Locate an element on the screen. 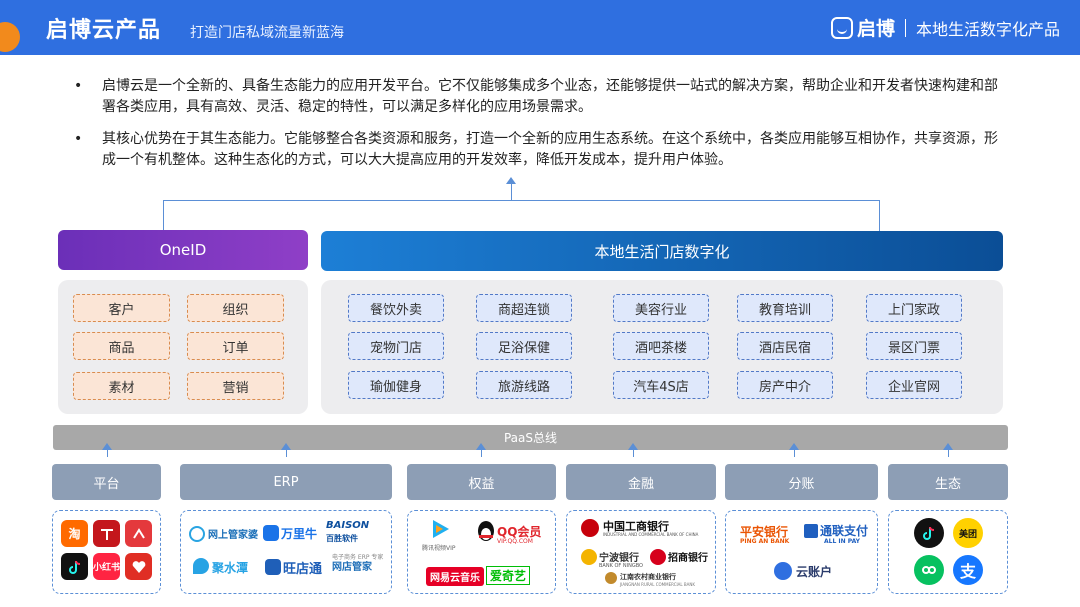  industry-tag: 酒店民宿 is located at coordinates (785, 346).